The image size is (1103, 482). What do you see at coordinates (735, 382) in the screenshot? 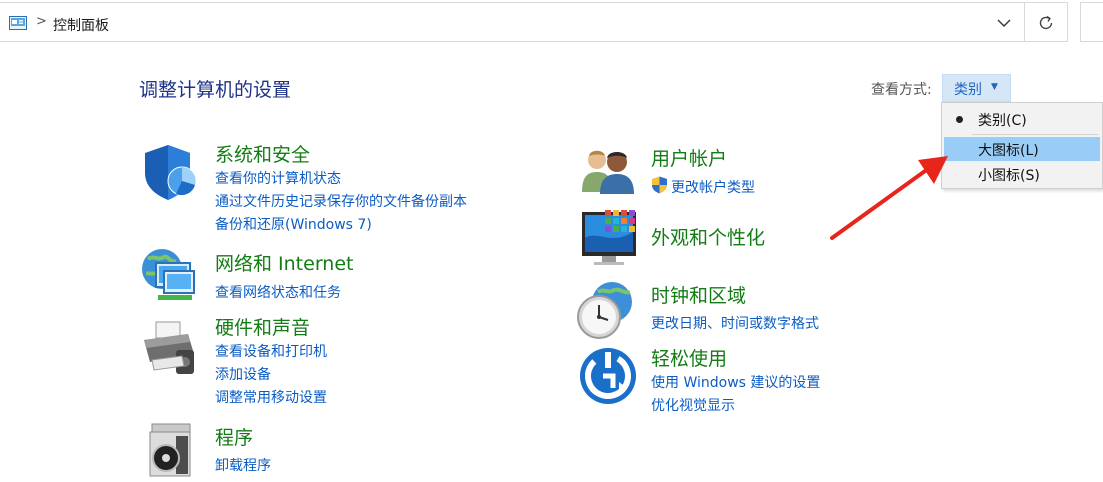
I see `link-recommended-settings: 使用 Windows 建议的设置` at bounding box center [735, 382].